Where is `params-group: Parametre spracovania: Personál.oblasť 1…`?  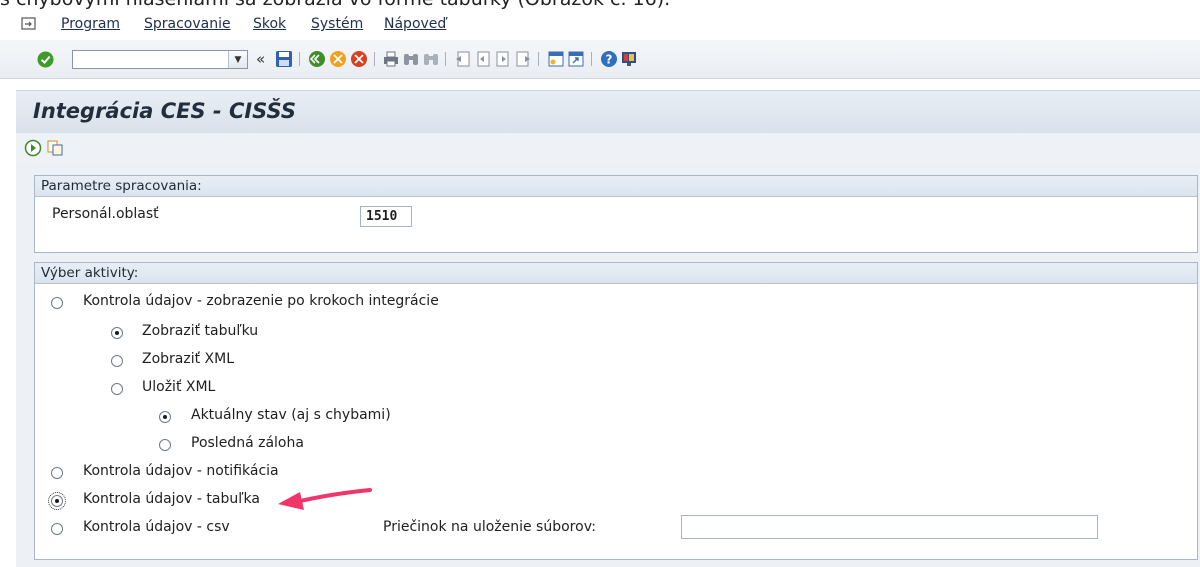
params-group: Parametre spracovania: Personál.oblasť 1… is located at coordinates (616, 214).